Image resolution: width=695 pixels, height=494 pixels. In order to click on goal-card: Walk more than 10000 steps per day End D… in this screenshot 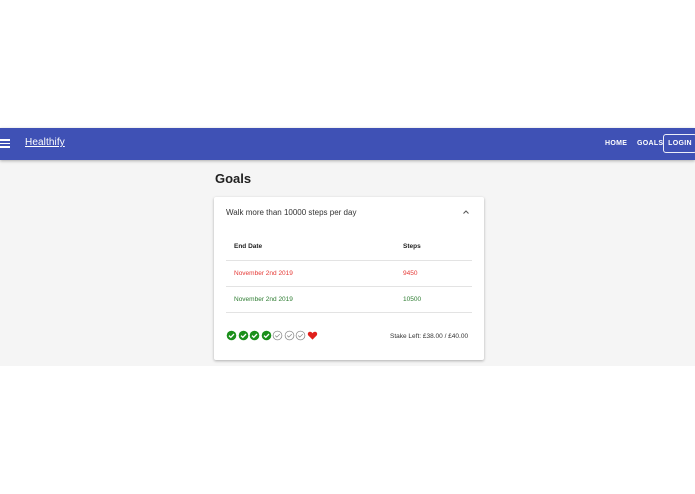, I will do `click(349, 278)`.